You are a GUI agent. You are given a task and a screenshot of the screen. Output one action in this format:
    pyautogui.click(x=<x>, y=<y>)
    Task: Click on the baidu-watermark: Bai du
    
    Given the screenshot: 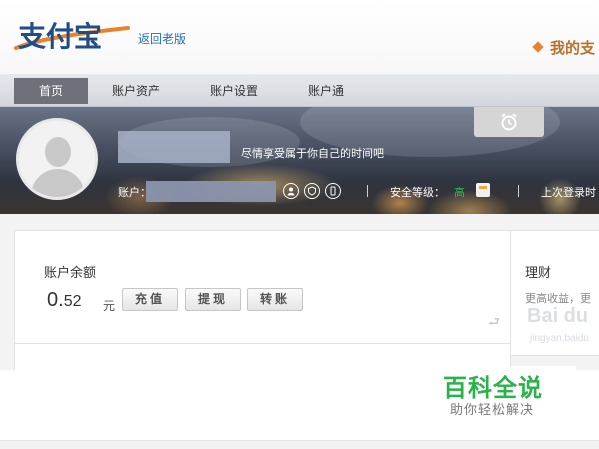 What is the action you would take?
    pyautogui.click(x=558, y=316)
    